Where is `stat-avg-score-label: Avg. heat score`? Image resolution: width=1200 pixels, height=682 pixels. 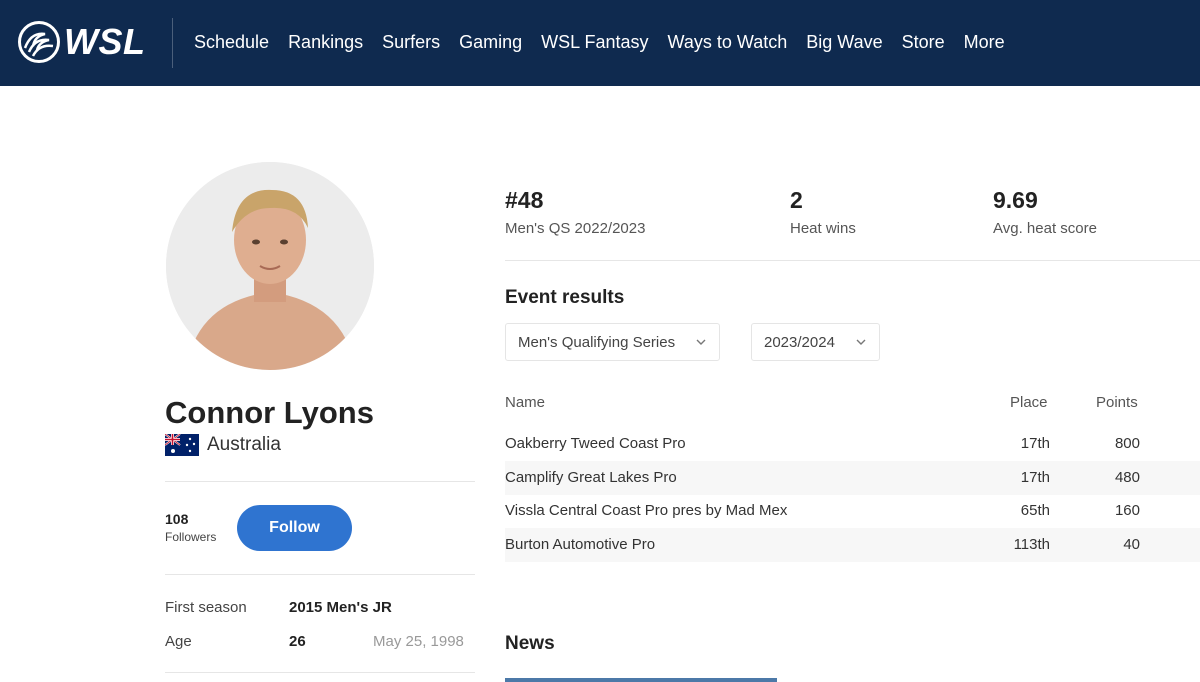 stat-avg-score-label: Avg. heat score is located at coordinates (1045, 228).